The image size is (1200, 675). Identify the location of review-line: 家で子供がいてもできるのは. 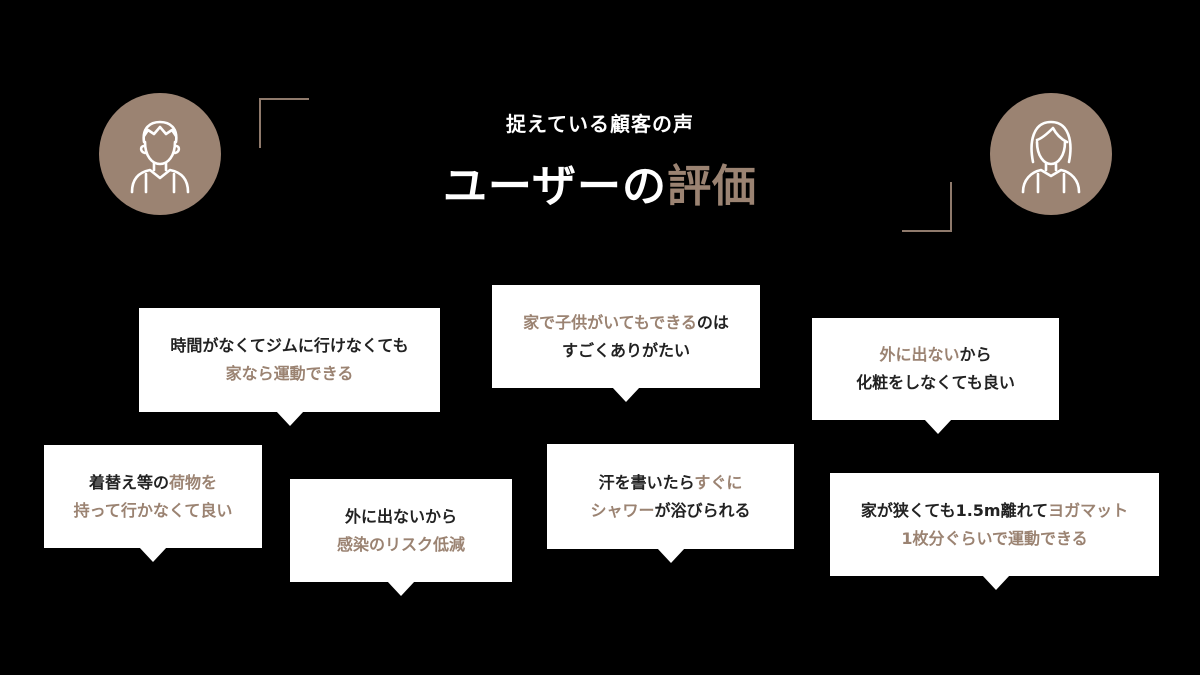
(626, 323).